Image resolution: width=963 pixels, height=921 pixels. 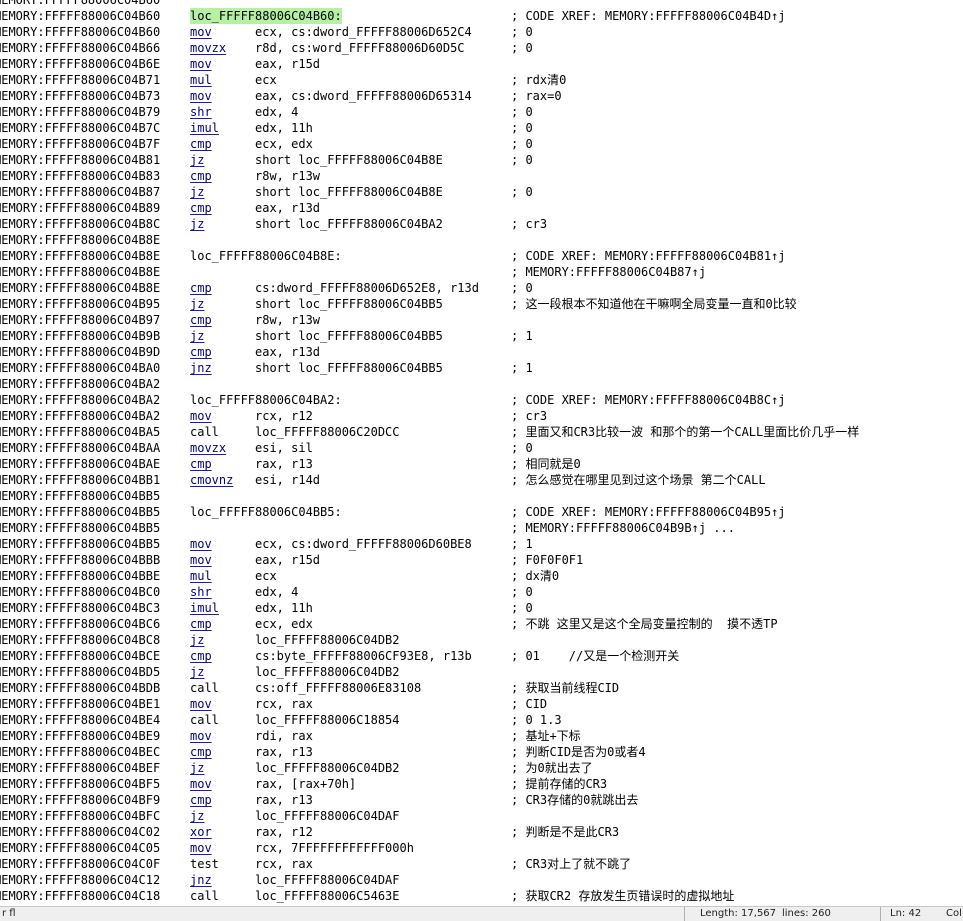 I want to click on code-label: loc_FFFFF88006C04BA2:, so click(x=266, y=400).